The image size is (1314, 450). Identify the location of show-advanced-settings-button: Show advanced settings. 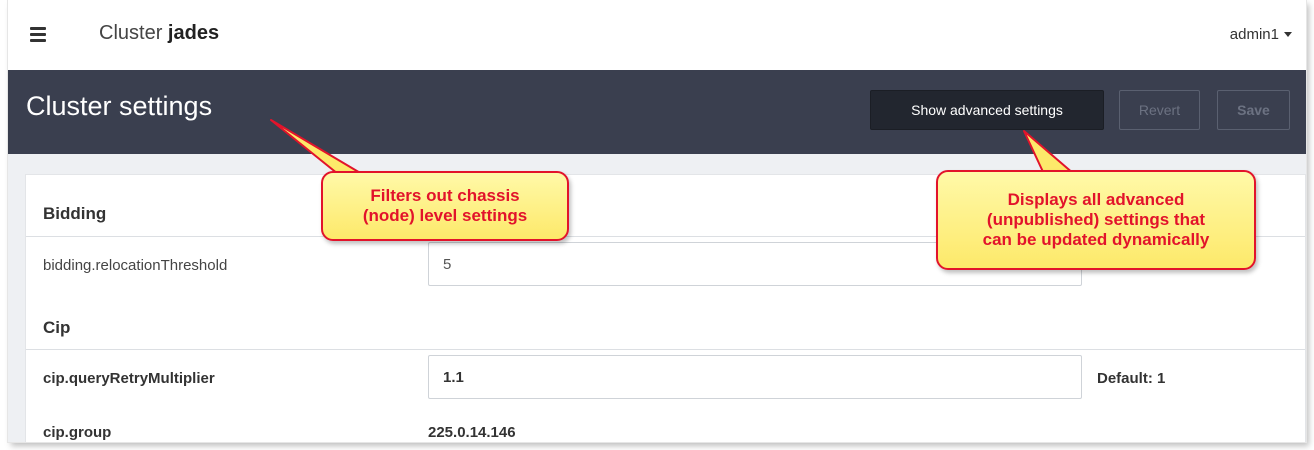
(987, 110).